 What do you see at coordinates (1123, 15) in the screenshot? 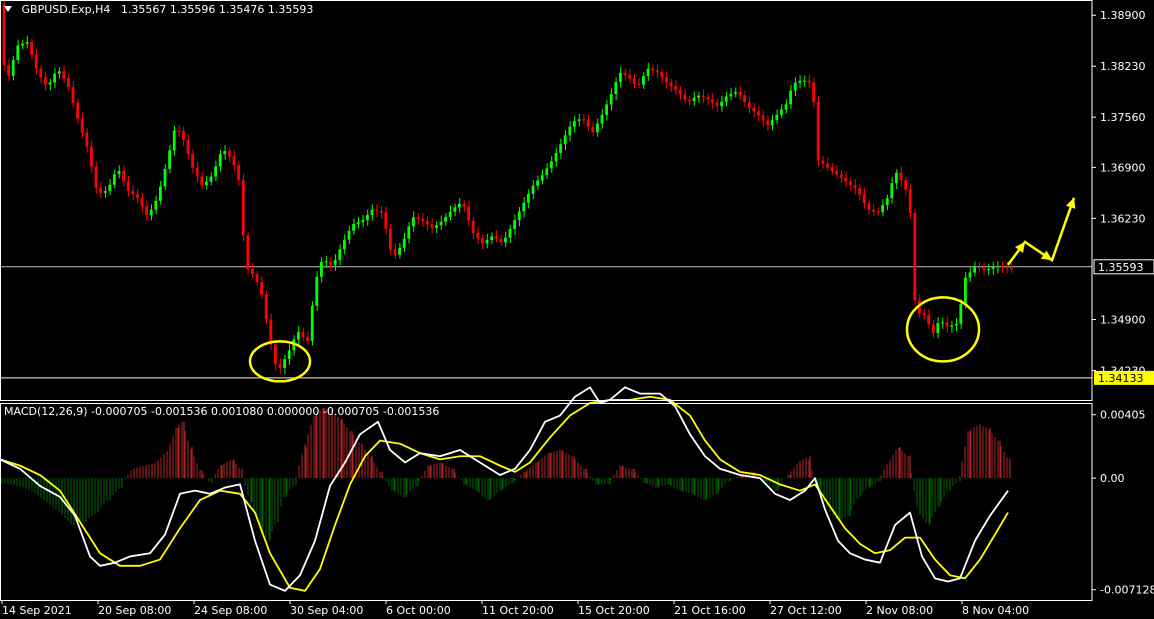
I see `price-tick-label: 1.38900` at bounding box center [1123, 15].